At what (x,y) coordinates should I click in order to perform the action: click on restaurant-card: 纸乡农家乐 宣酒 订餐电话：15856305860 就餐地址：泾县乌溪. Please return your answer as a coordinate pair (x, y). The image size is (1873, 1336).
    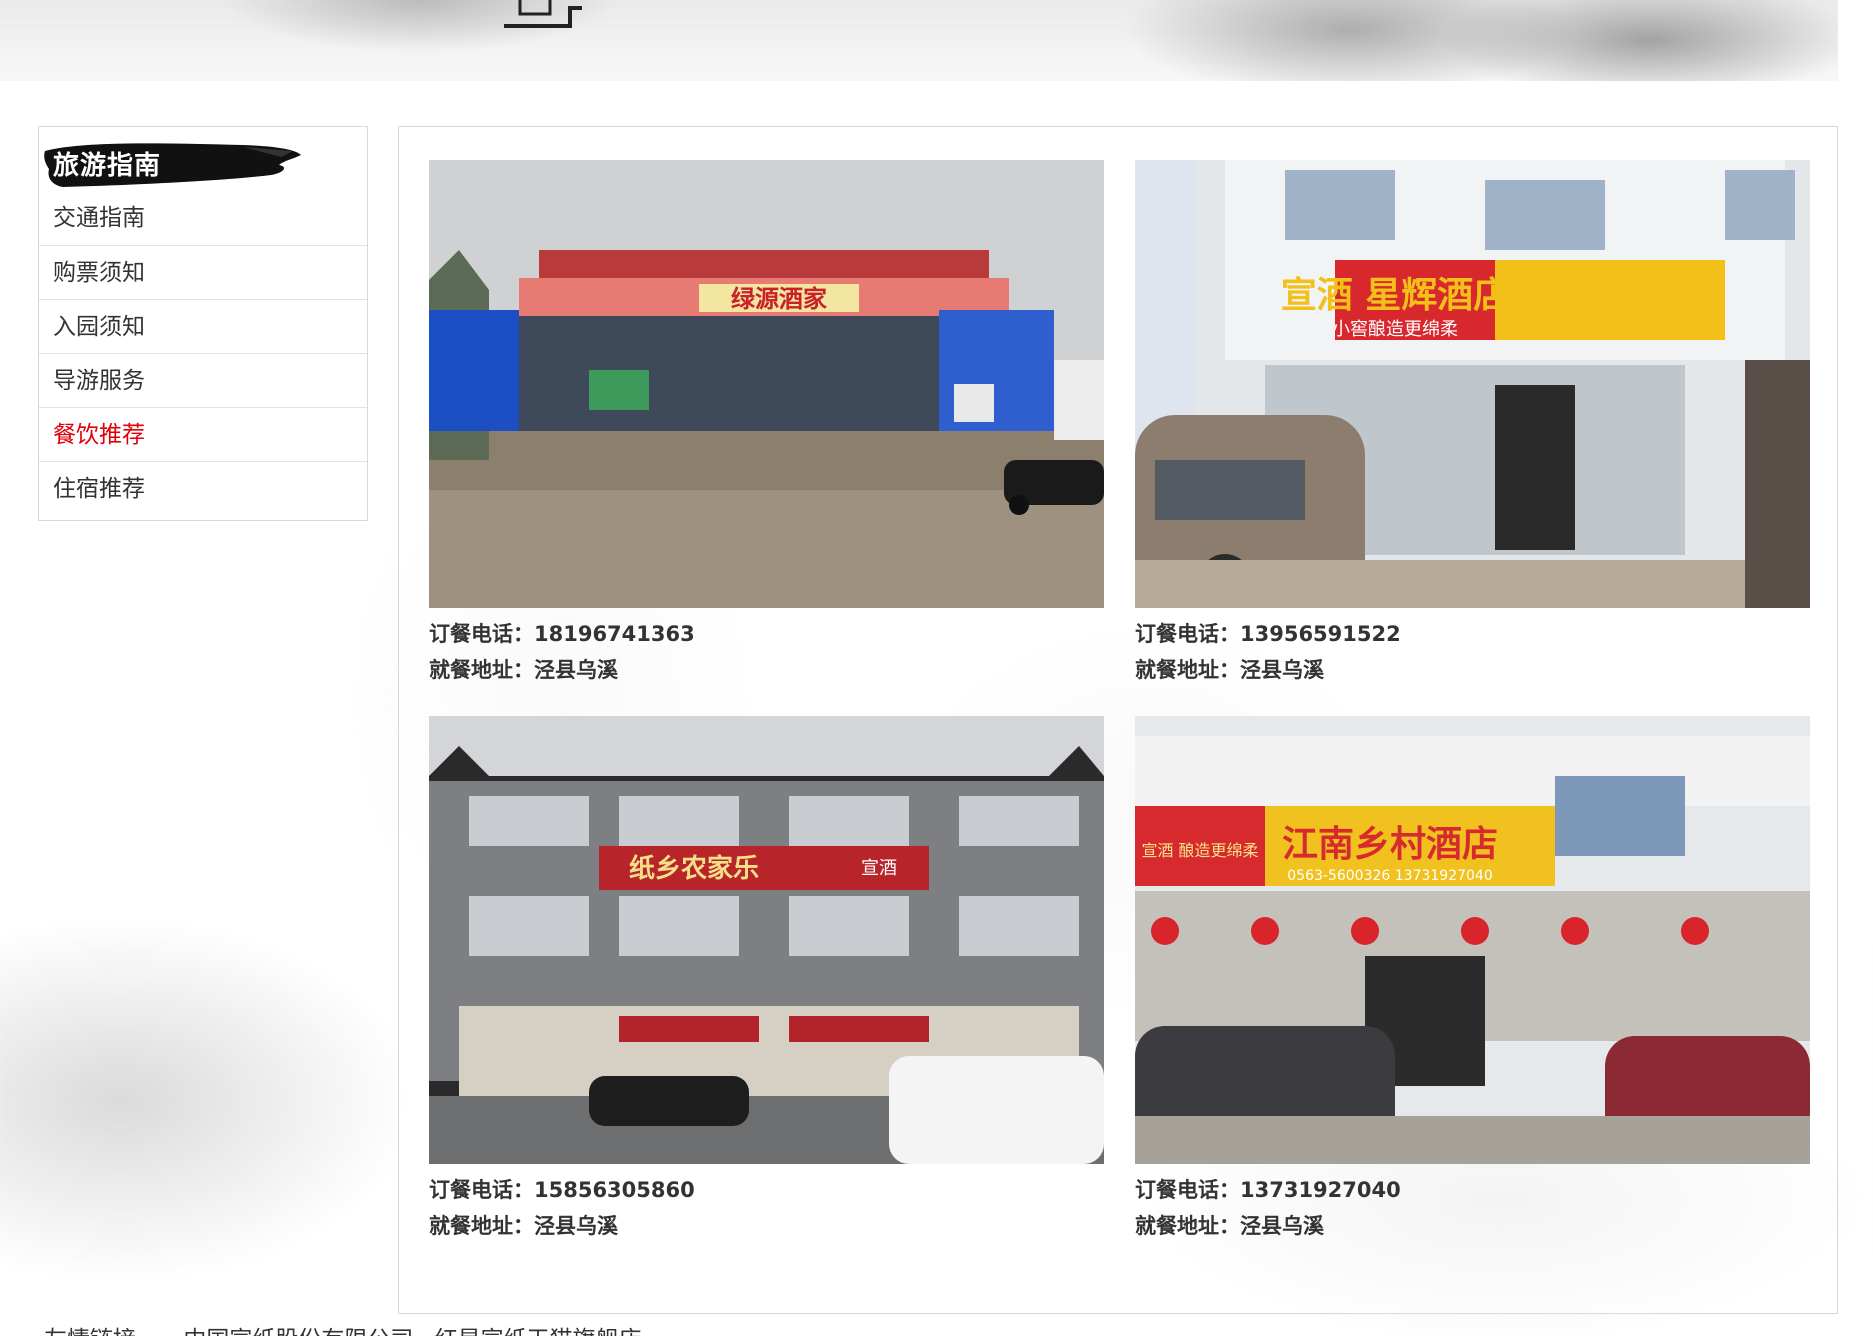
    Looking at the image, I should click on (766, 980).